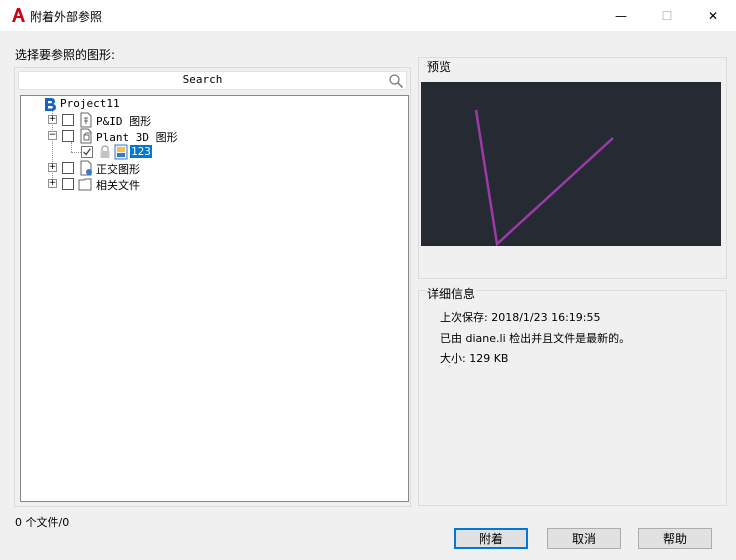 The width and height of the screenshot is (736, 560). I want to click on collapse-icon: −, so click(52, 135).